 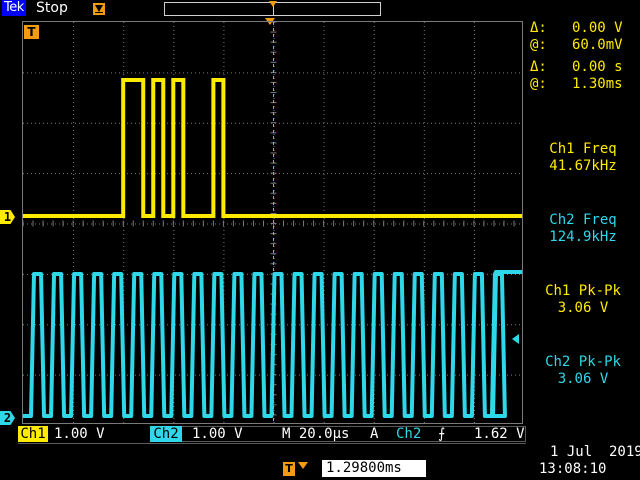 What do you see at coordinates (583, 291) in the screenshot?
I see `ch1-pkpk-label: Ch1 Pk-Pk` at bounding box center [583, 291].